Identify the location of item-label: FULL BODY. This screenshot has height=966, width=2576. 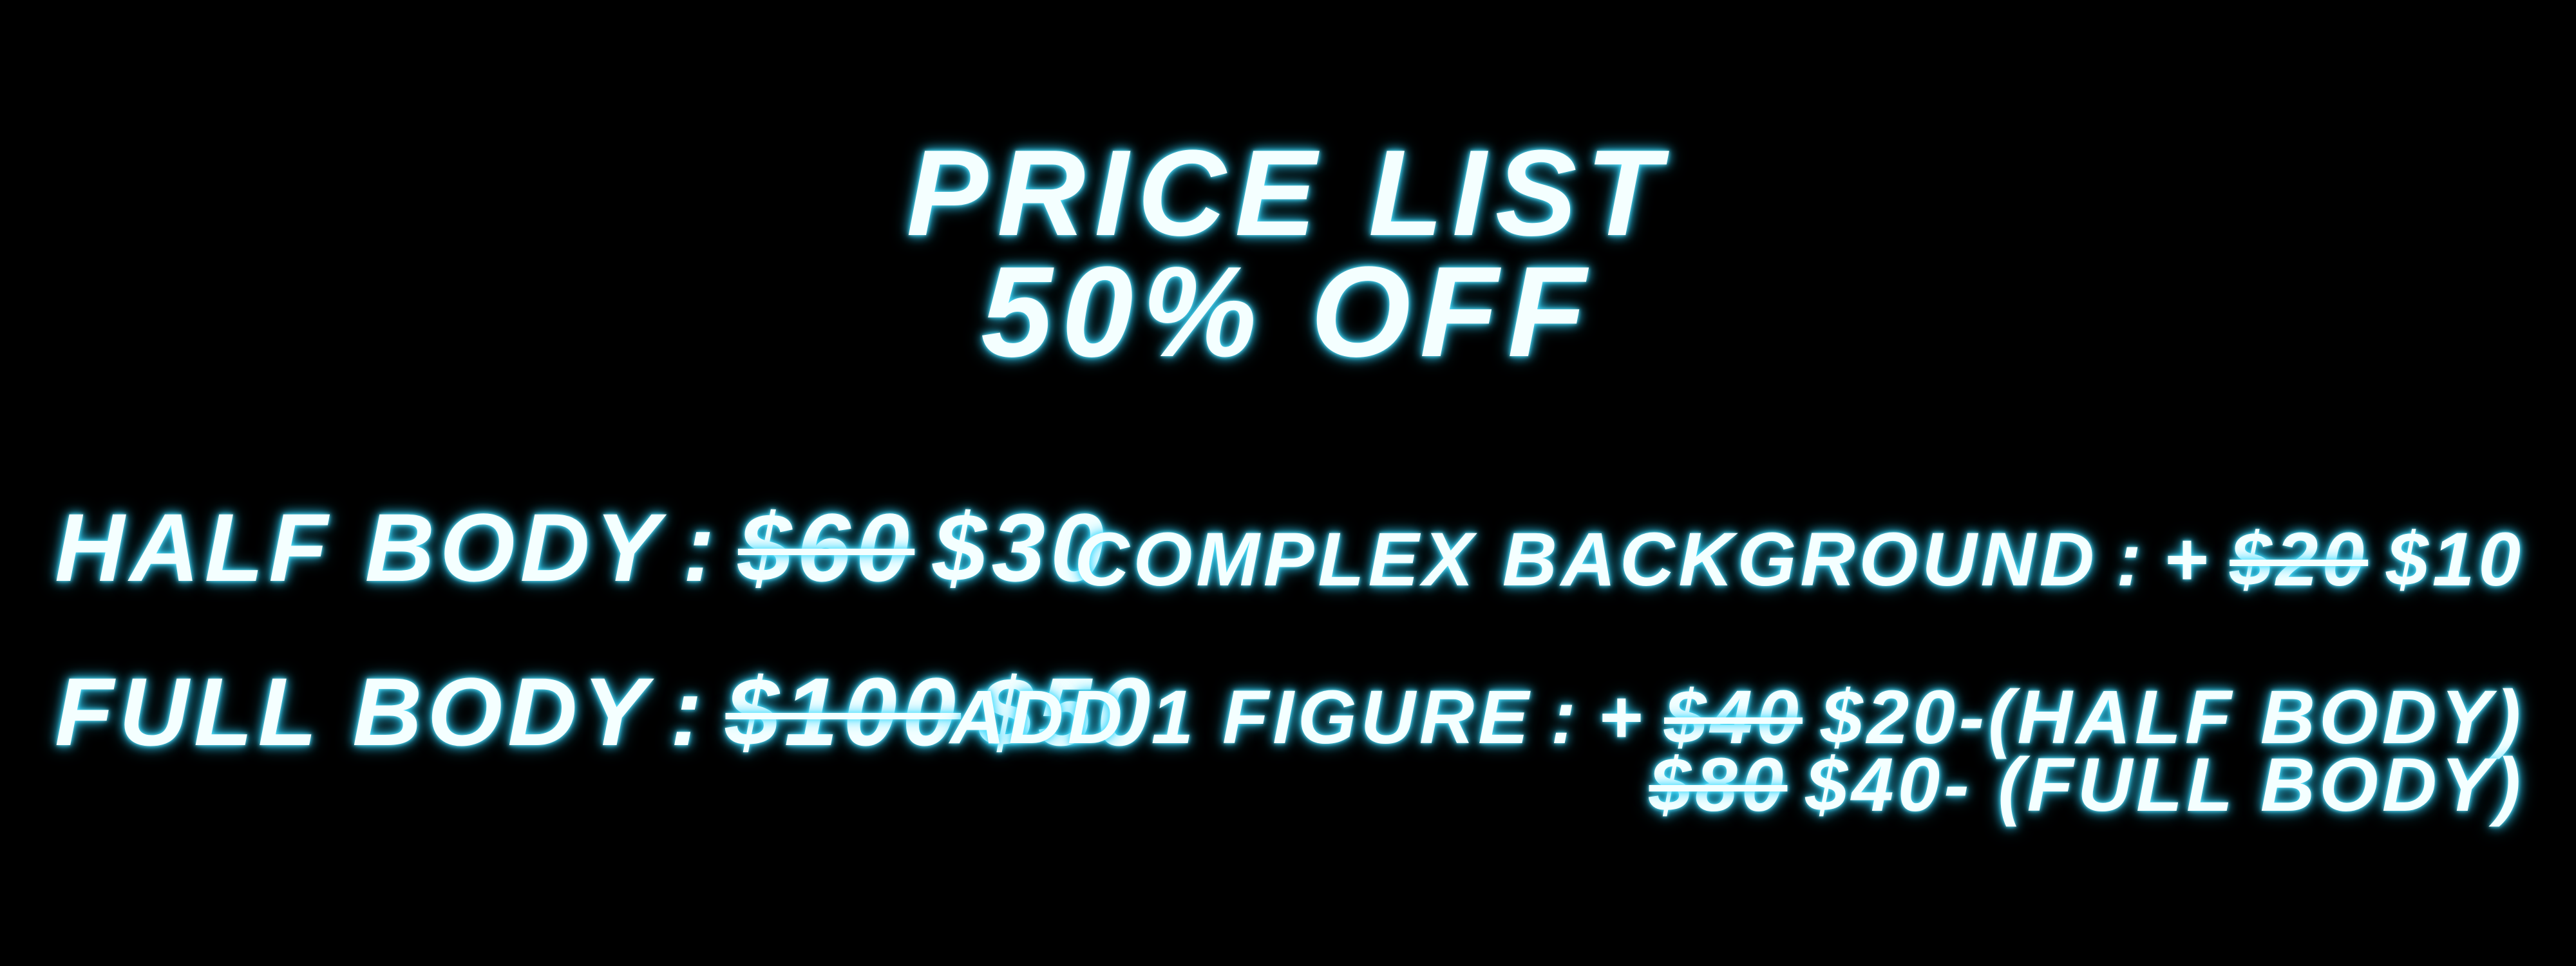
(353, 712).